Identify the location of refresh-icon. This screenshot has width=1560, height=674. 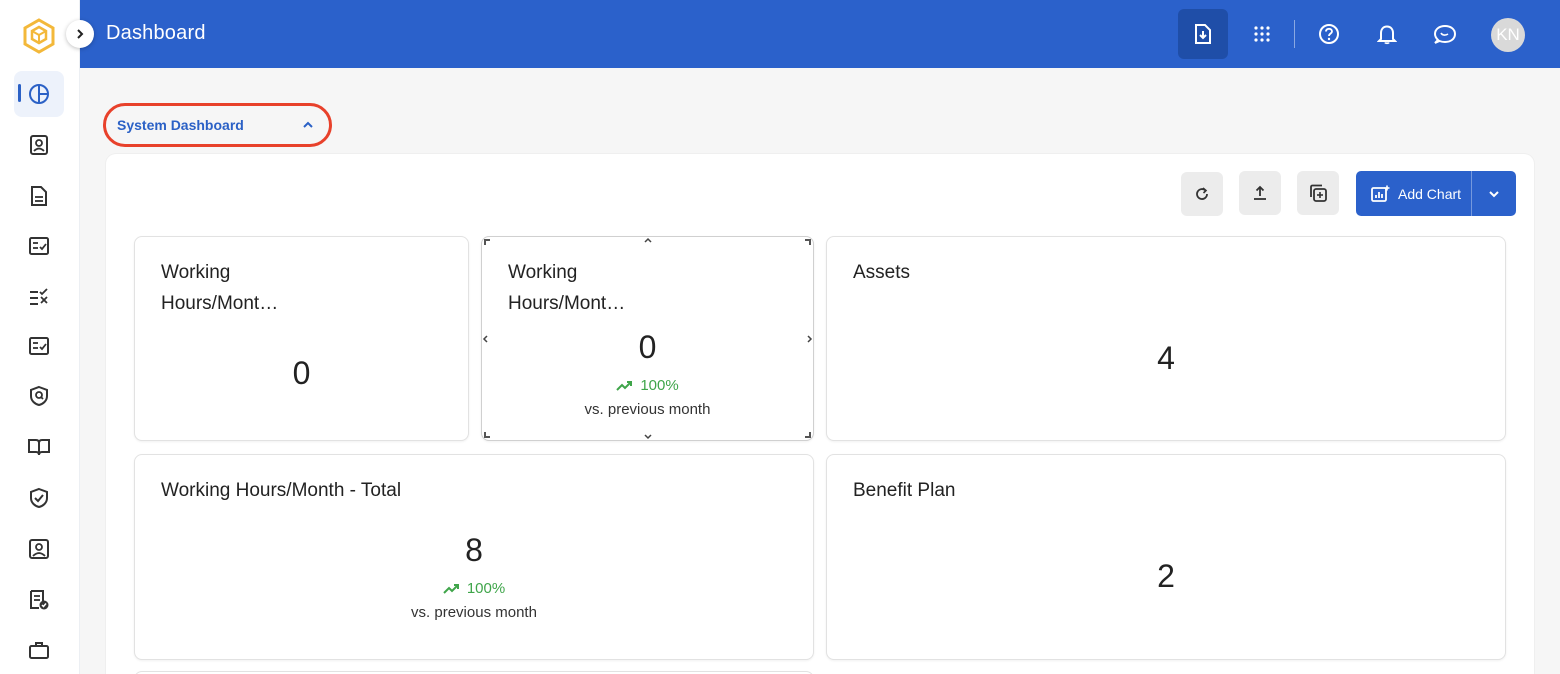
(1202, 193).